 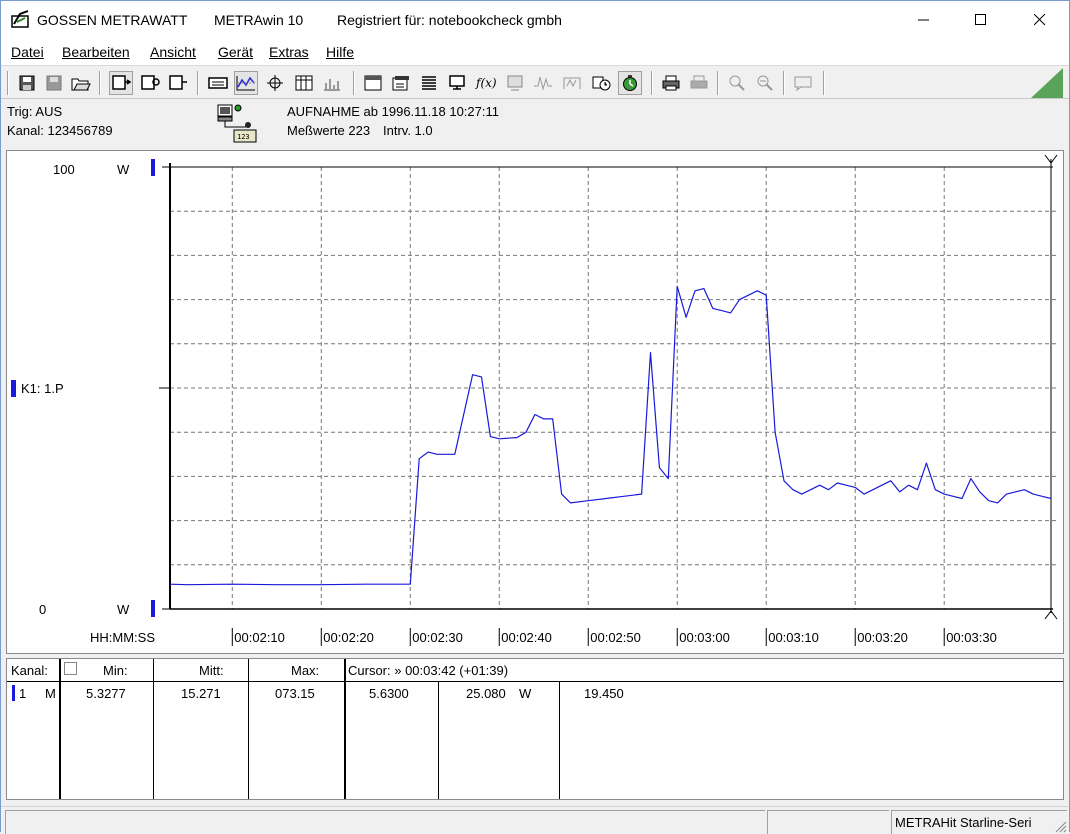 What do you see at coordinates (20, 19) in the screenshot?
I see `app-icon` at bounding box center [20, 19].